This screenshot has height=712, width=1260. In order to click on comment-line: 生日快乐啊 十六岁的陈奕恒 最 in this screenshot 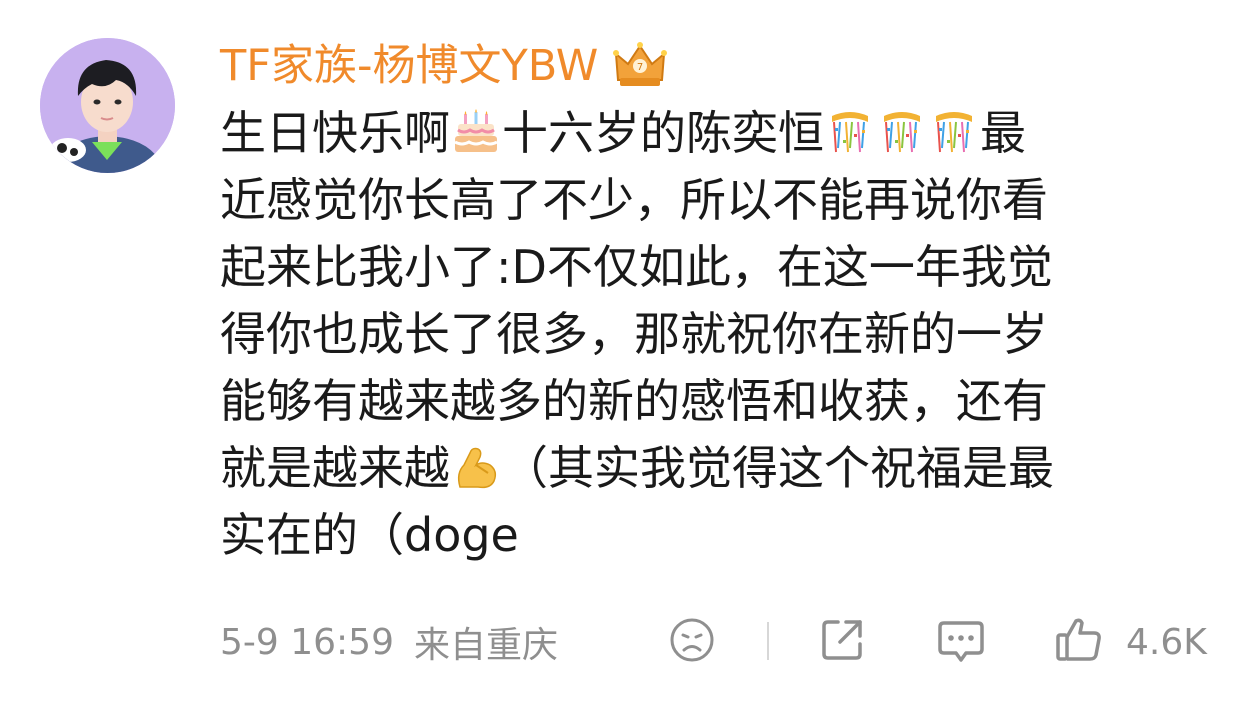, I will do `click(710, 133)`.